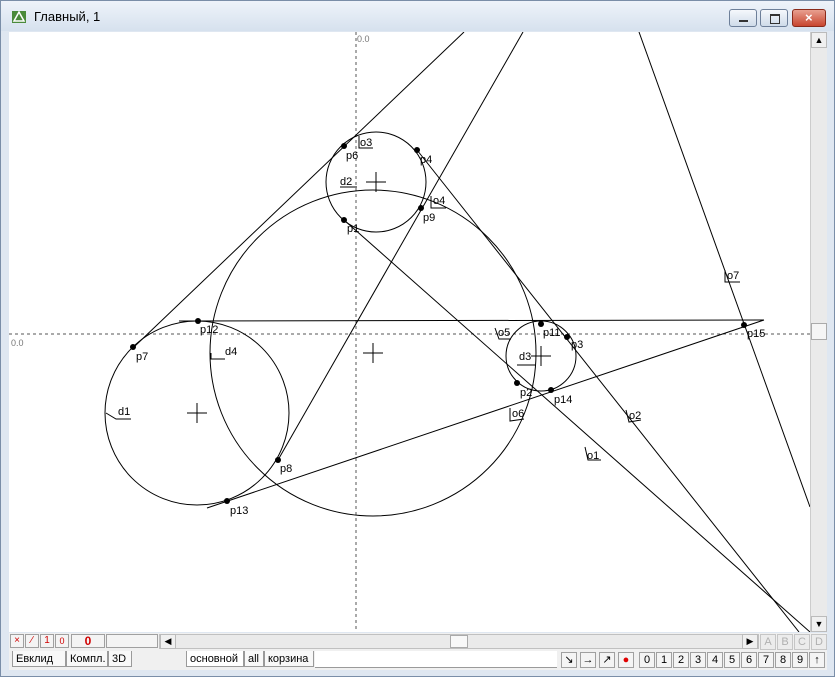 The height and width of the screenshot is (677, 835). I want to click on vertical-scrollbar: ▲ ▼, so click(818, 332).